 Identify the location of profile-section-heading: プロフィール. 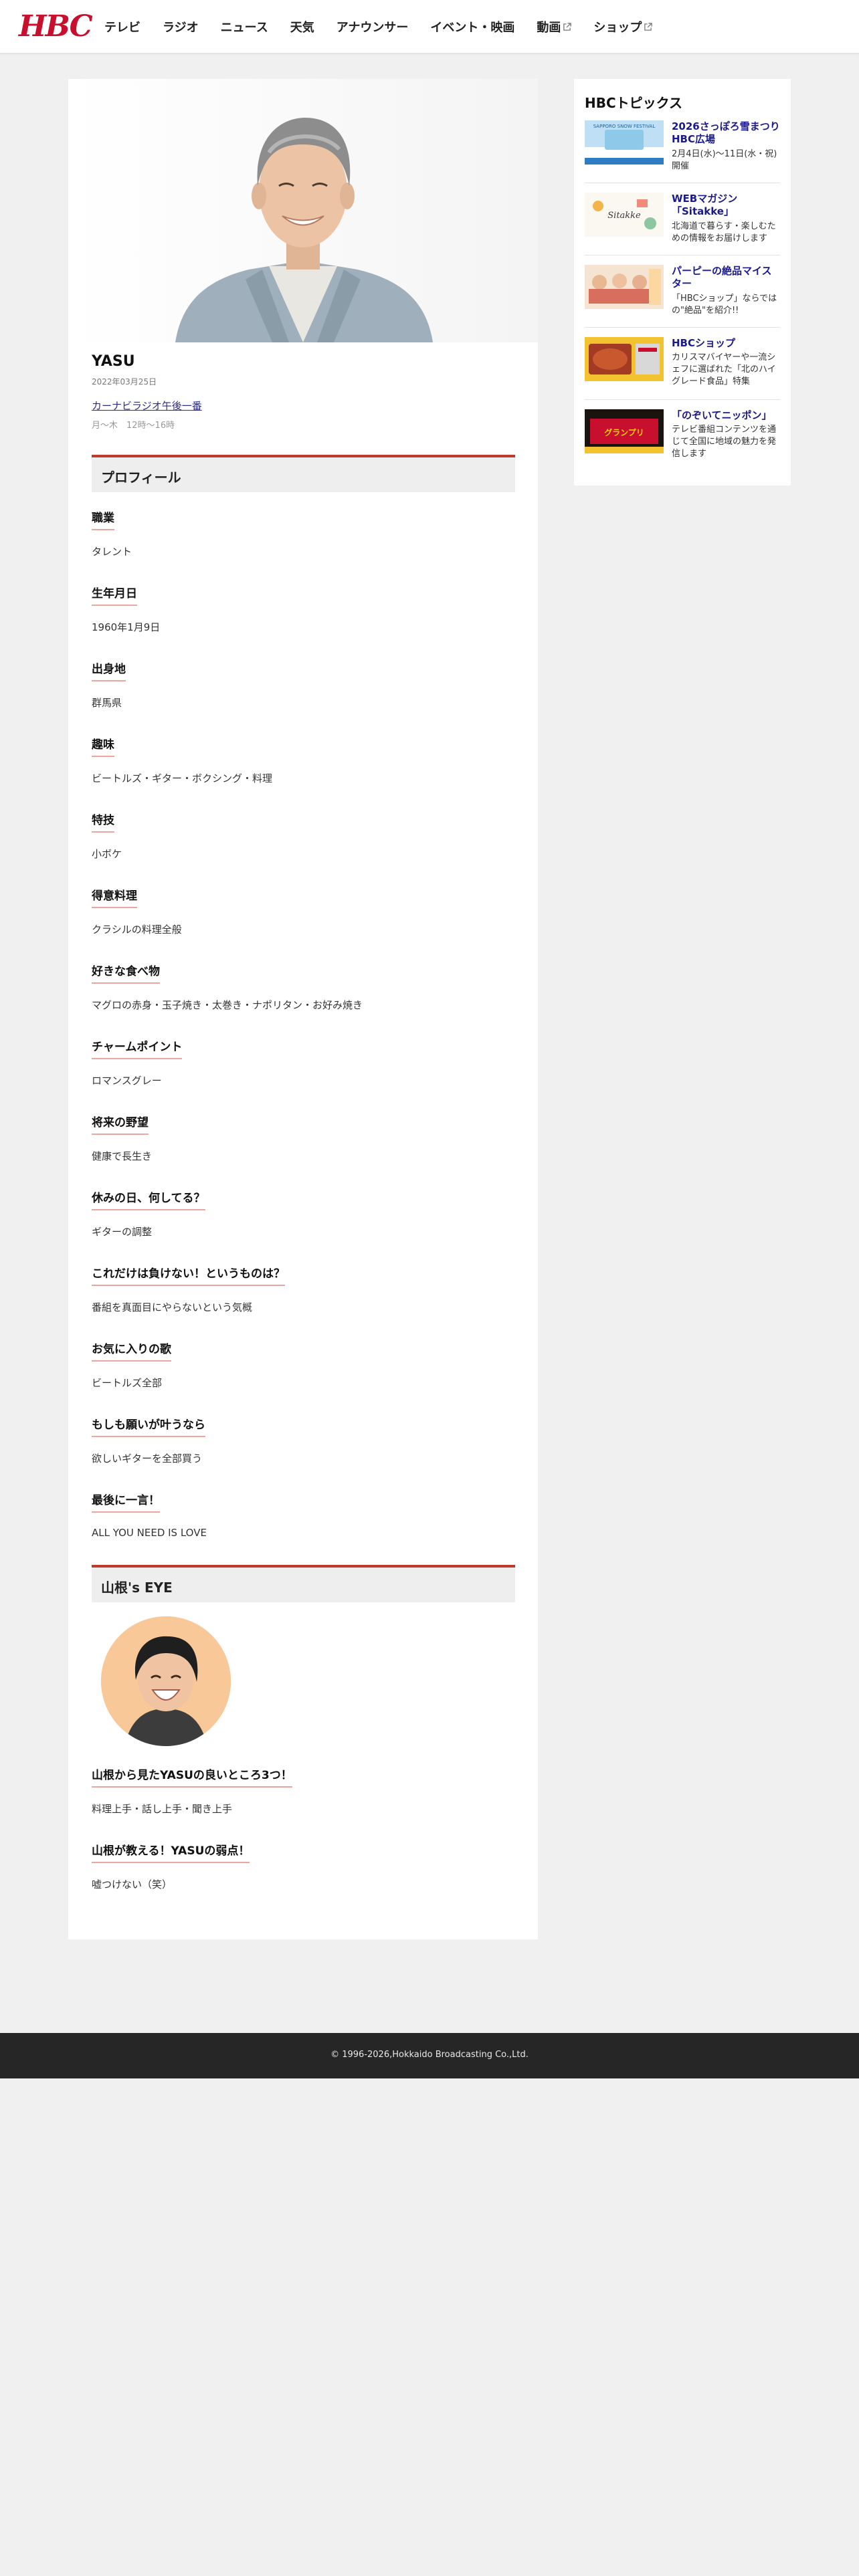
(303, 474).